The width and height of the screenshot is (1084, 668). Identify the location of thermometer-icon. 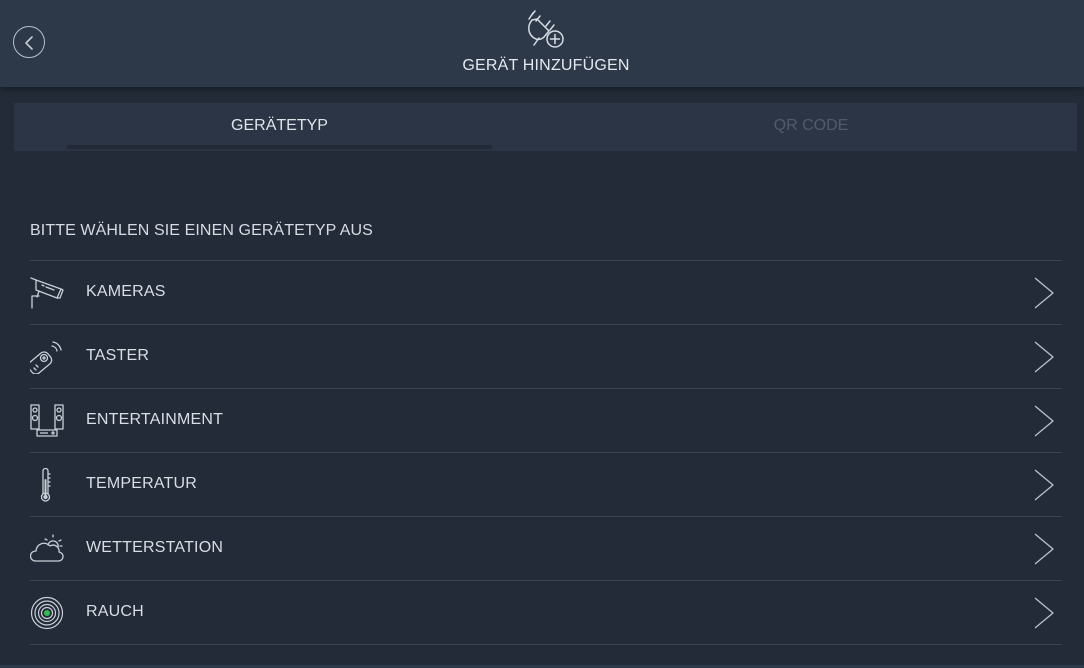
(45, 485).